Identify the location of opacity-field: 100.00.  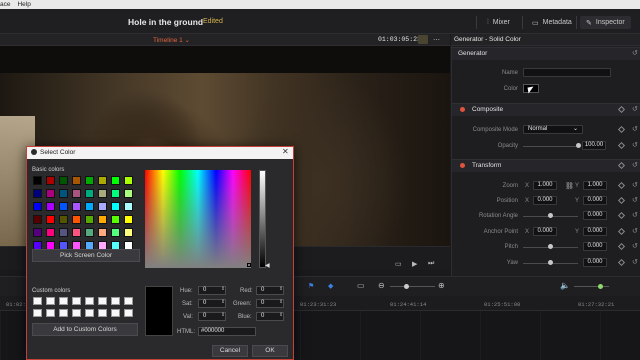
(594, 145).